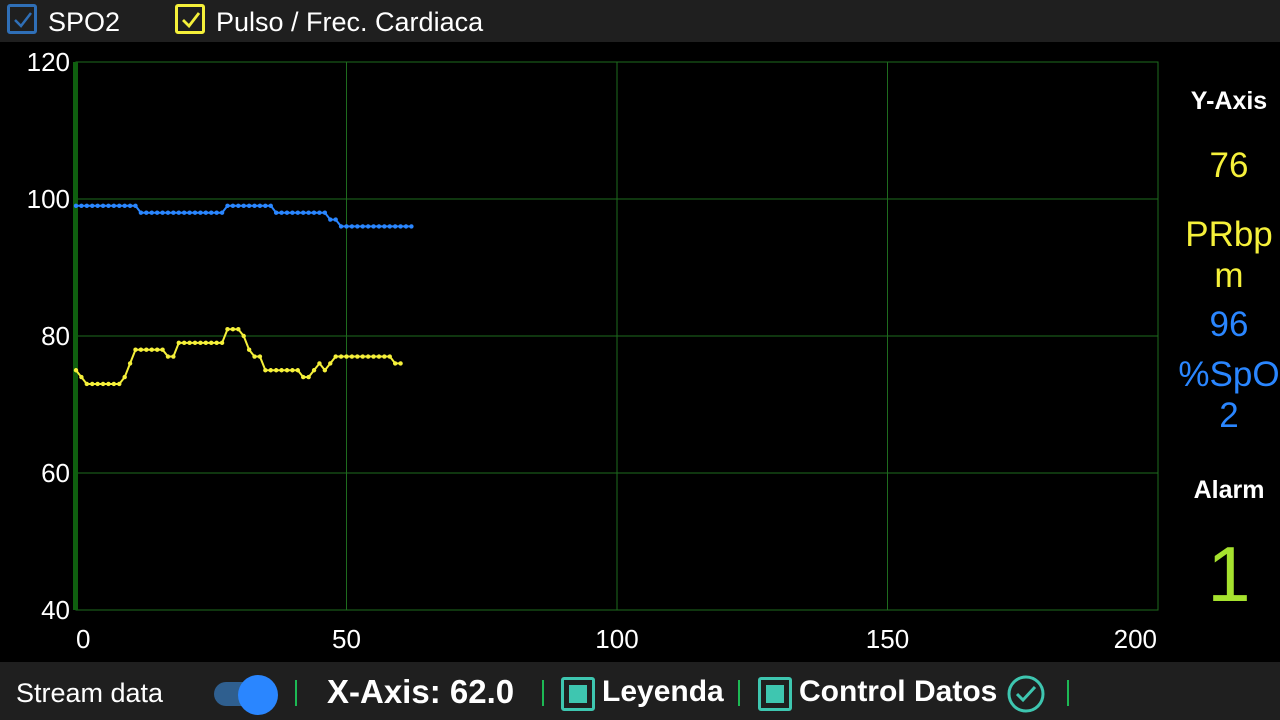  Describe the element at coordinates (55, 336) in the screenshot. I see `y-tick-label: 80` at that location.